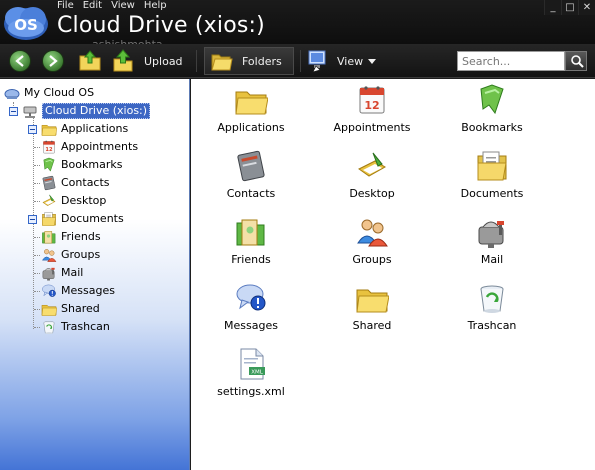  What do you see at coordinates (576, 61) in the screenshot?
I see `search-button` at bounding box center [576, 61].